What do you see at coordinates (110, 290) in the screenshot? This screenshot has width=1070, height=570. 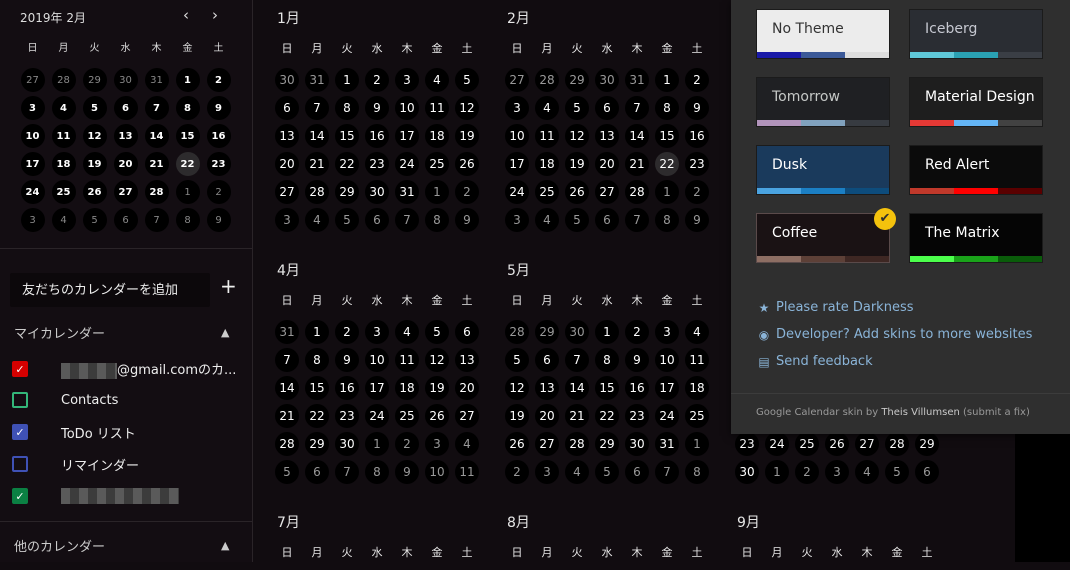 I see `add-friend-calendar-input: 友だちのカレンダーを追加` at bounding box center [110, 290].